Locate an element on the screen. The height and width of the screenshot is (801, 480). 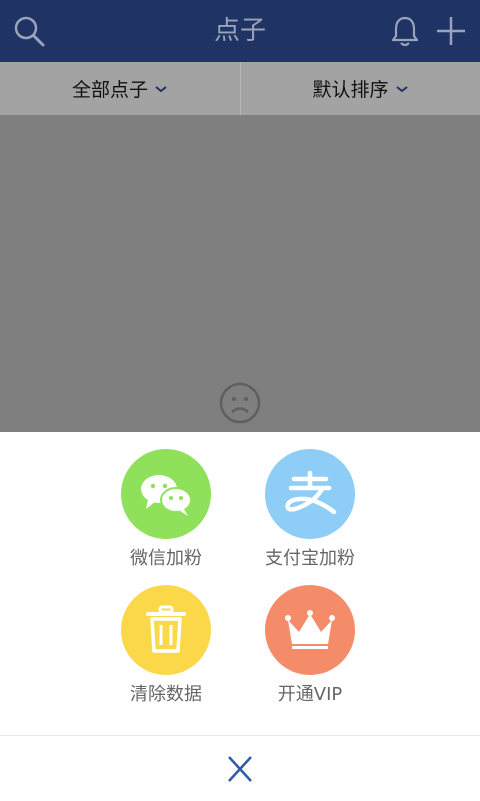
alipay-icon-circle is located at coordinates (310, 494).